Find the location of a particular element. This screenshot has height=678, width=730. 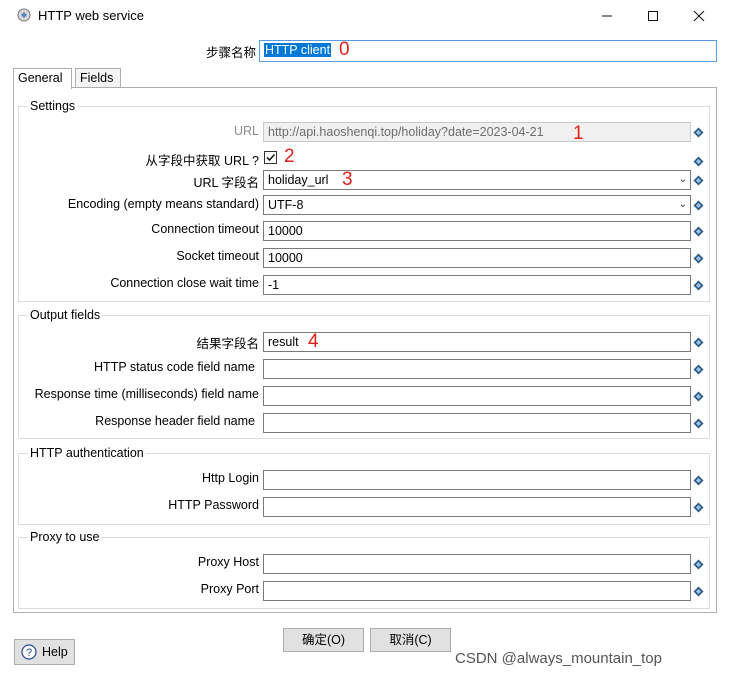

maximize-button is located at coordinates (653, 16).